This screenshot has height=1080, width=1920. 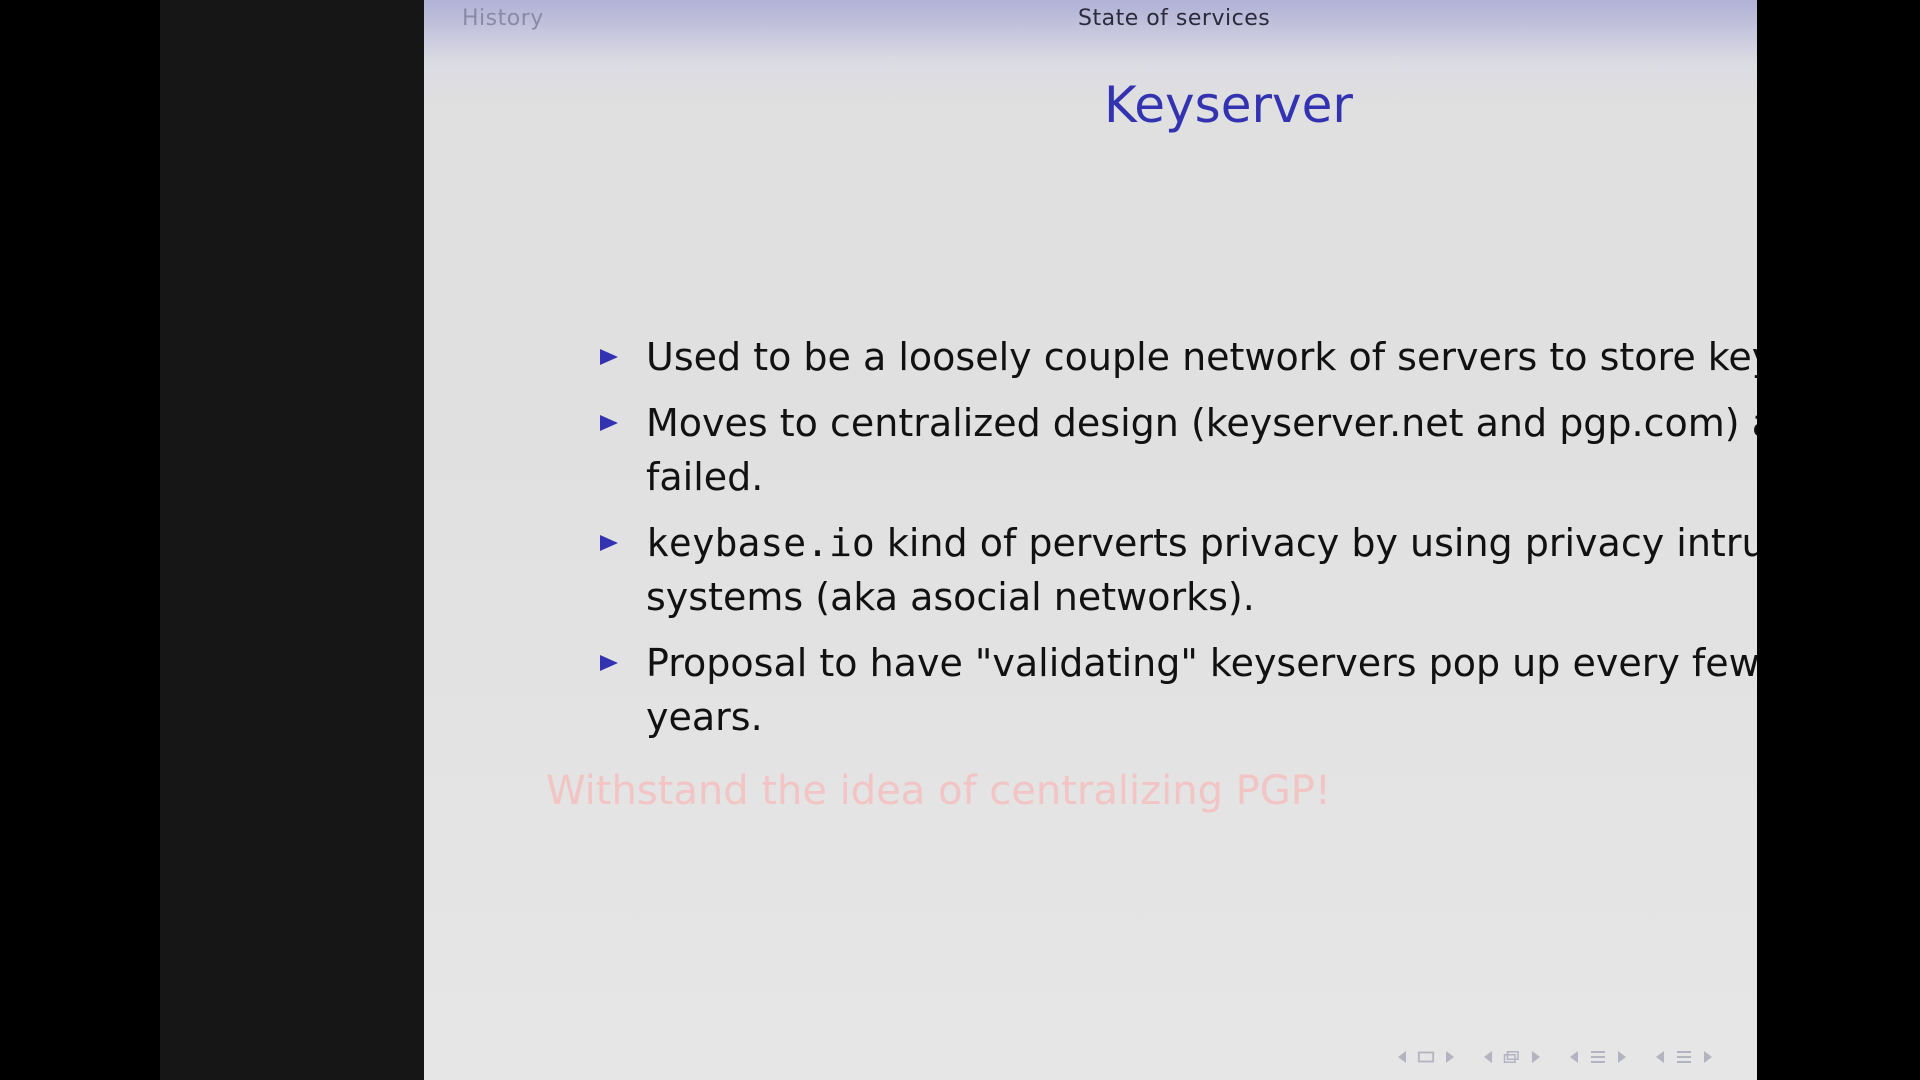 I want to click on right-dark-bar, so click(x=1838, y=540).